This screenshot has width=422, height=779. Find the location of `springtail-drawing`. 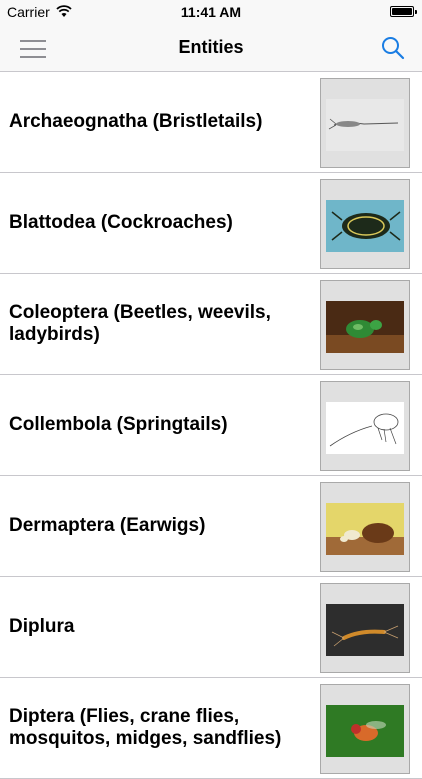

springtail-drawing is located at coordinates (365, 428).